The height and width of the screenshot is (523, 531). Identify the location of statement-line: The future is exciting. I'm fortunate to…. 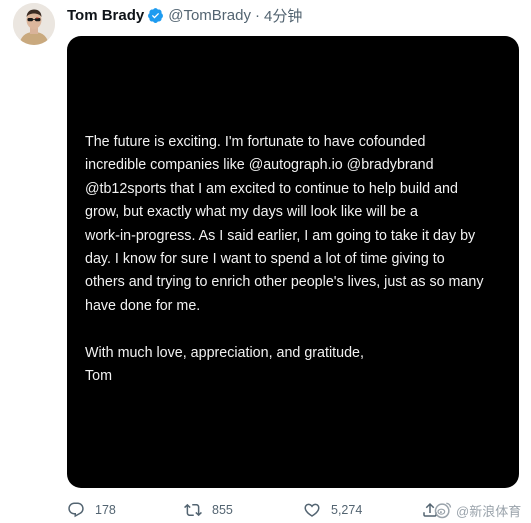
(255, 142).